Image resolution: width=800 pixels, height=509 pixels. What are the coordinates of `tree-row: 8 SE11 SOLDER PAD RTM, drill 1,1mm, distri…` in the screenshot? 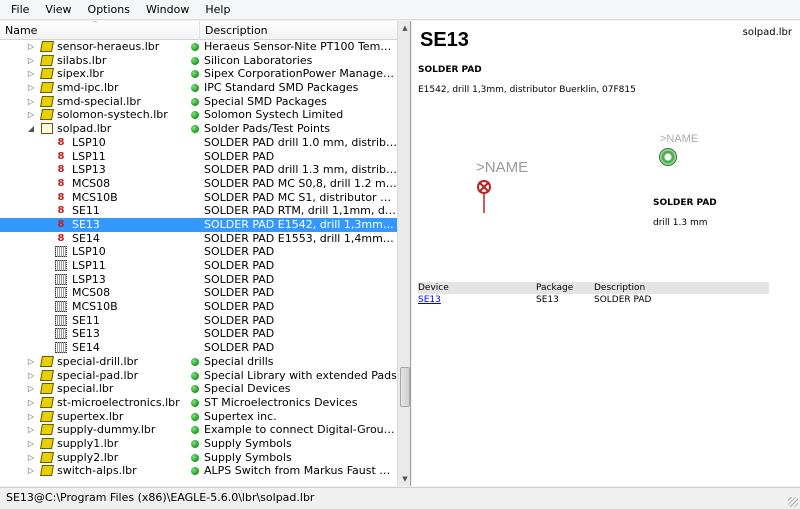 It's located at (198, 211).